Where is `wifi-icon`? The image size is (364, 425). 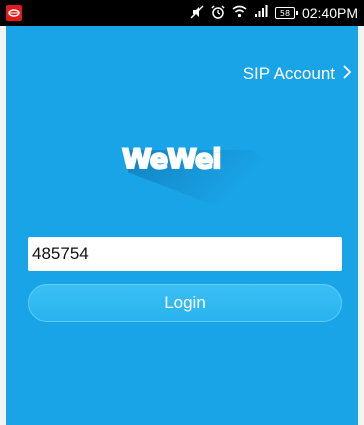
wifi-icon is located at coordinates (239, 13).